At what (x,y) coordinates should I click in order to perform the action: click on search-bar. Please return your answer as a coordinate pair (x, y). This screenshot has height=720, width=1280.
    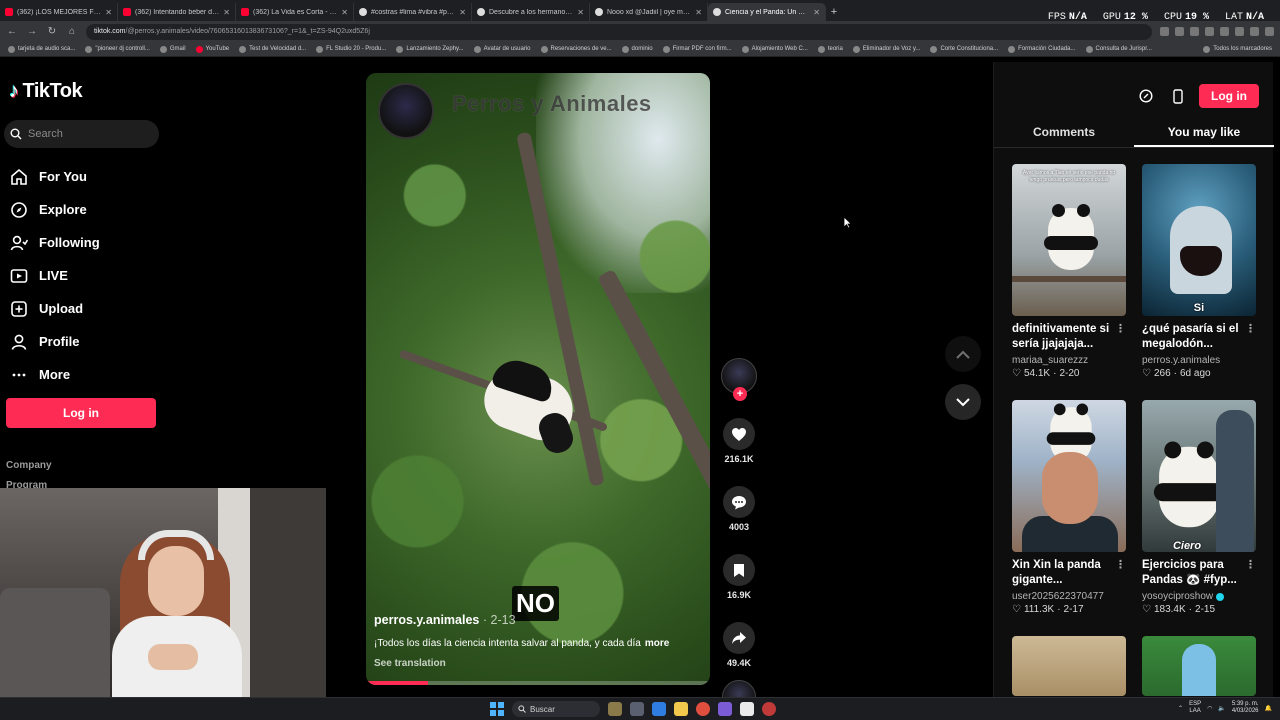
    Looking at the image, I should click on (81, 134).